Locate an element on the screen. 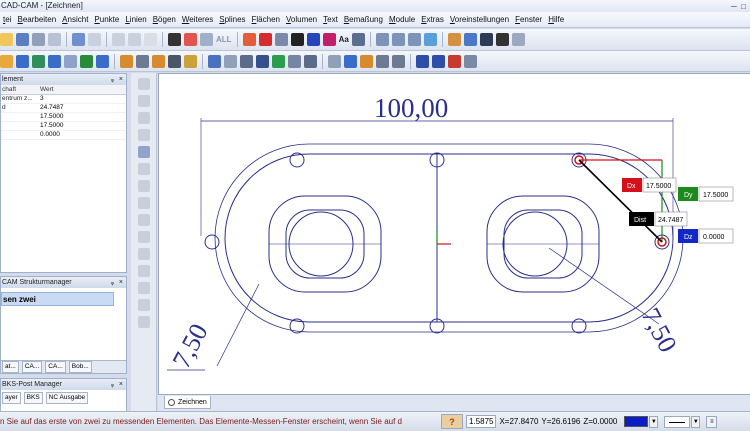  point-icon is located at coordinates (190, 39).